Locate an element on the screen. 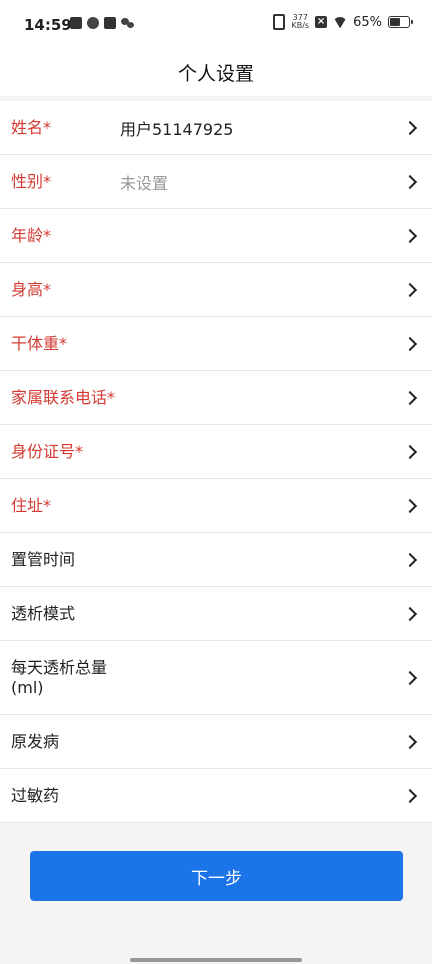 This screenshot has width=432, height=964. vibrate-icon is located at coordinates (279, 22).